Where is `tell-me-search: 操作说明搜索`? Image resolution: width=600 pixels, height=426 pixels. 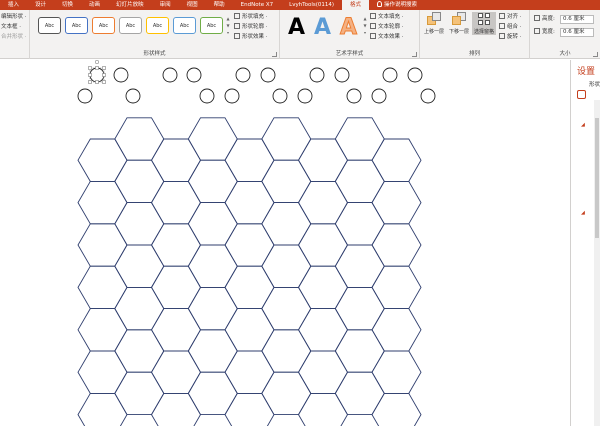 tell-me-search: 操作说明搜索 is located at coordinates (397, 5).